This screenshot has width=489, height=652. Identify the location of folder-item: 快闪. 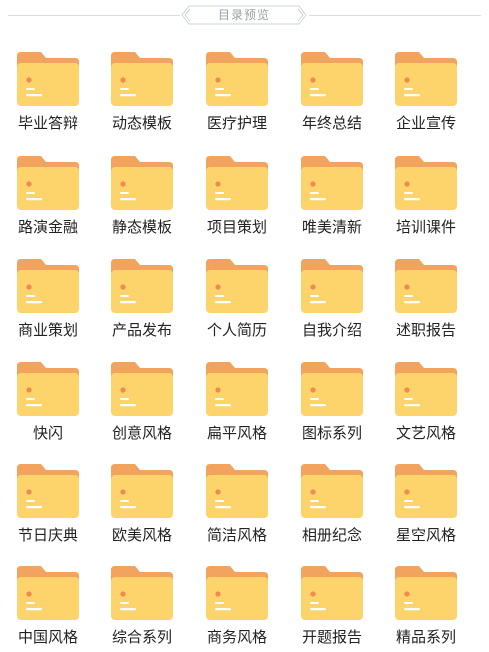
(48, 398).